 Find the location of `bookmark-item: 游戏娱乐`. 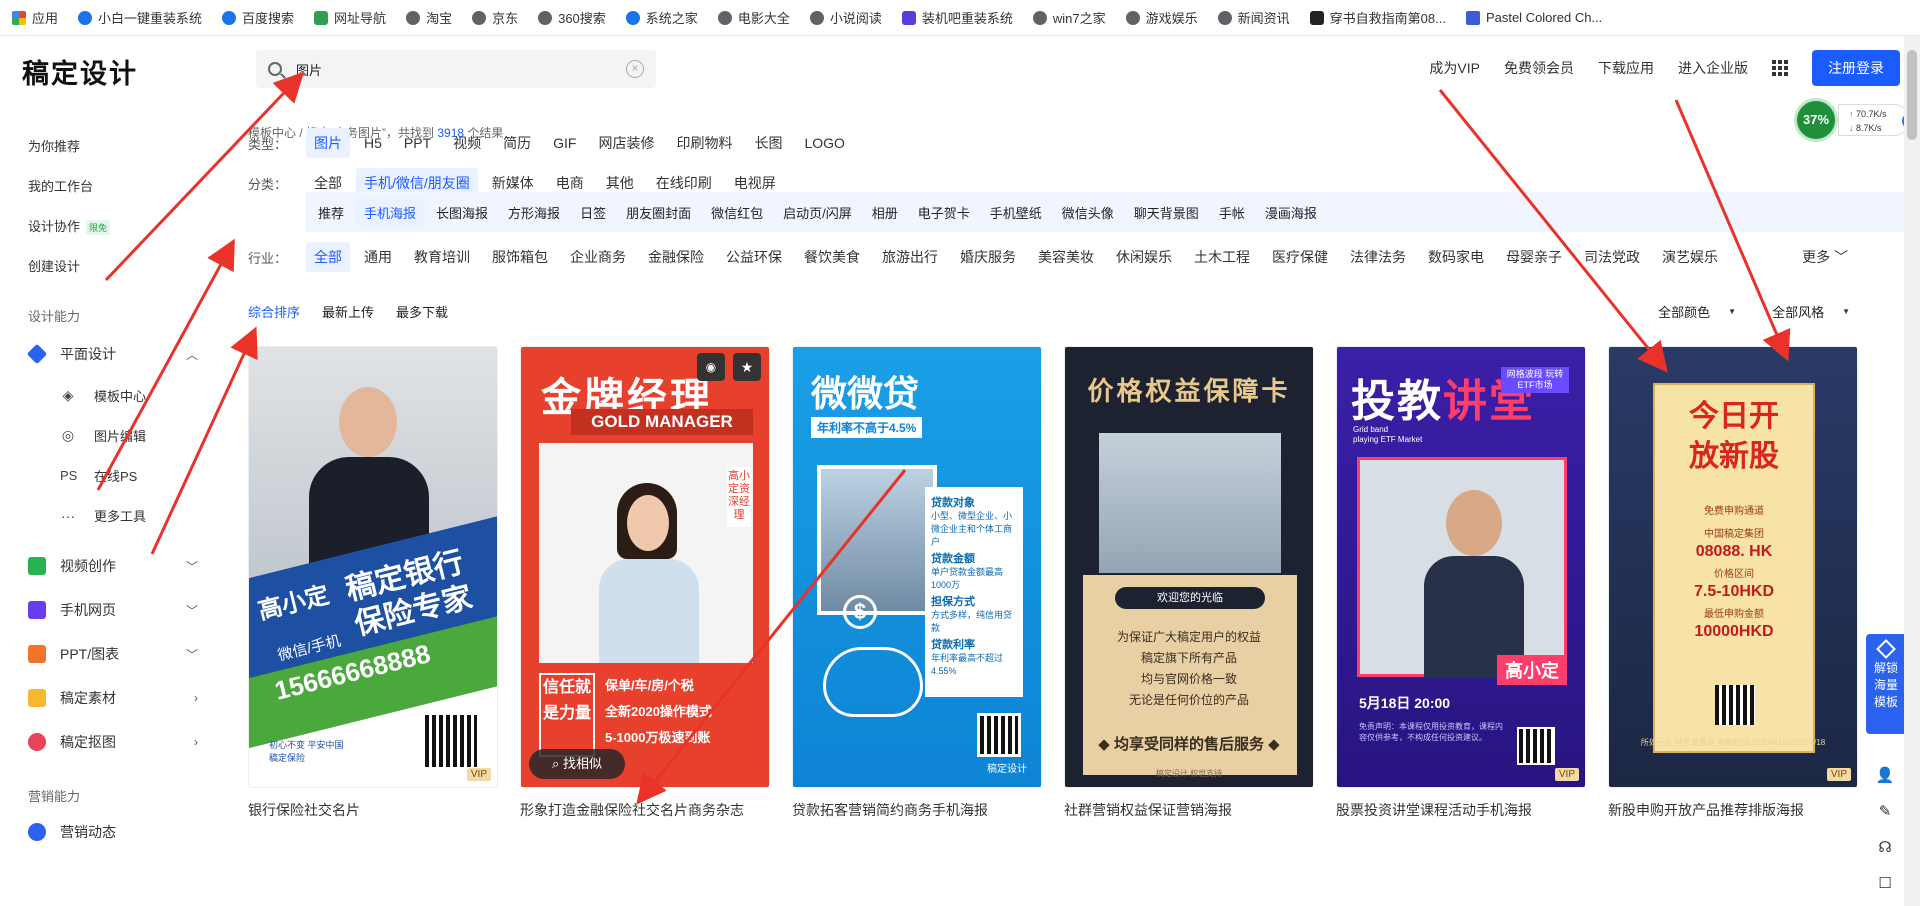

bookmark-item: 游戏娱乐 is located at coordinates (1161, 17).